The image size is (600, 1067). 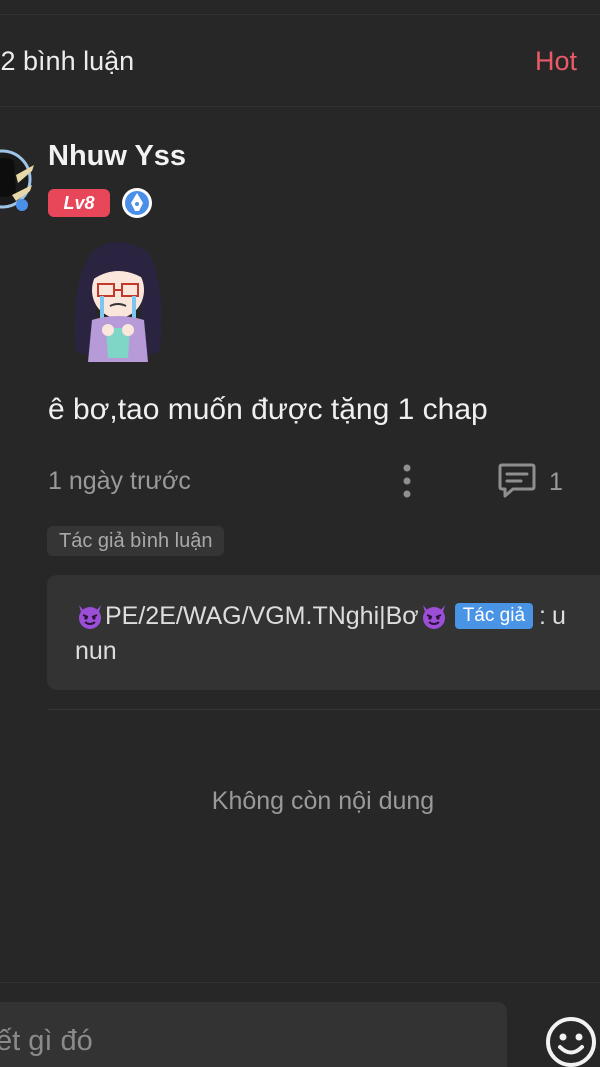 I want to click on reply-count: 1, so click(x=556, y=482).